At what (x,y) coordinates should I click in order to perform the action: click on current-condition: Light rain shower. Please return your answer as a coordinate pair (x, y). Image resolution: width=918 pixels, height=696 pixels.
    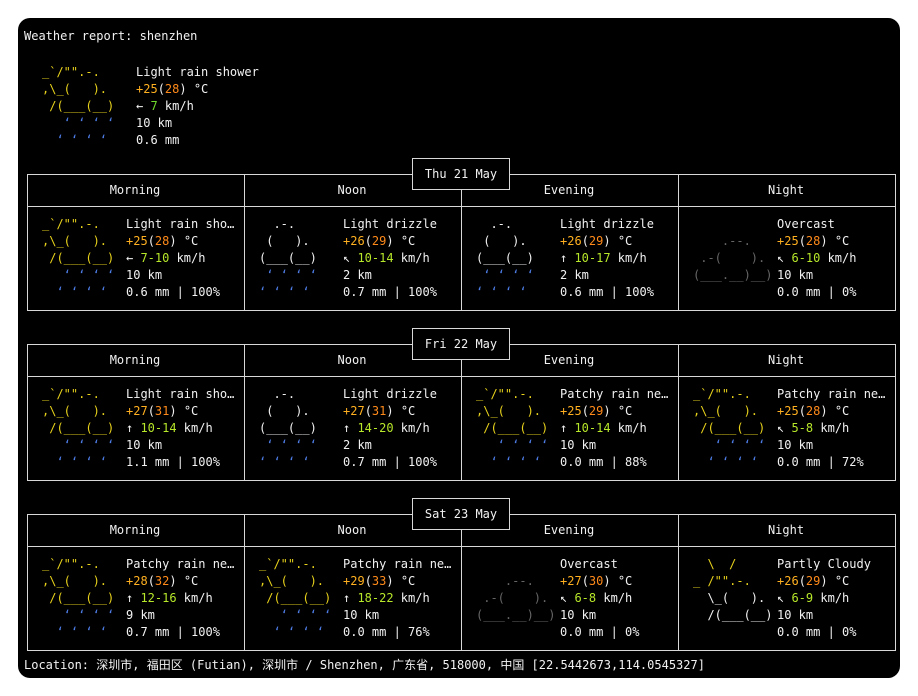
    Looking at the image, I should click on (197, 72).